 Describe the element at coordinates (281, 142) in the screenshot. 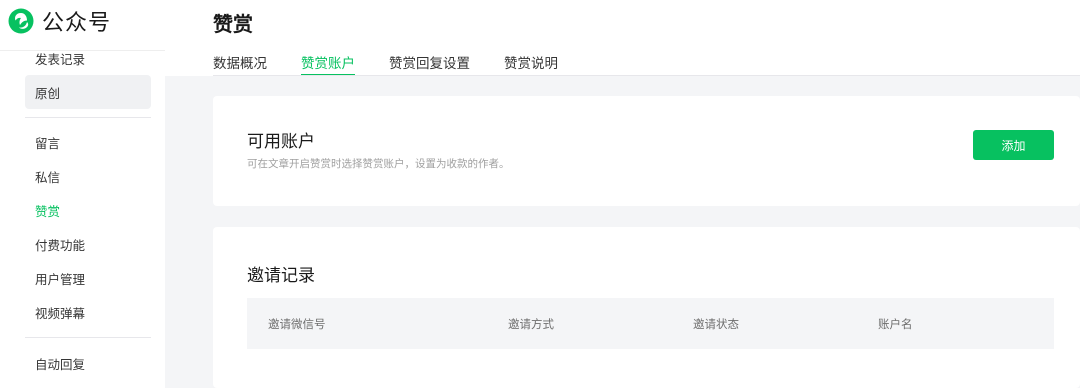

I see `available-accounts-title: 可用账户` at that location.